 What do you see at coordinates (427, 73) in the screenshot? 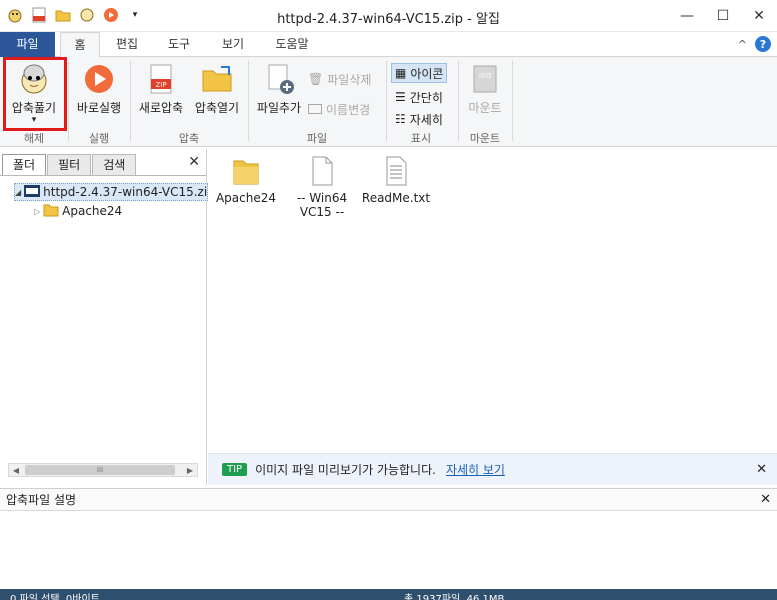
I see `icon-view-label: 아이콘` at bounding box center [427, 73].